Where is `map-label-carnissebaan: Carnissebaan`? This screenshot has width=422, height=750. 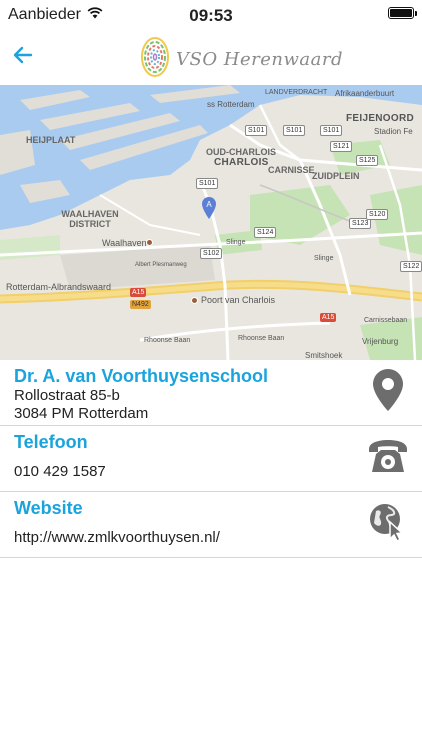
map-label-carnissebaan: Carnissebaan is located at coordinates (386, 320).